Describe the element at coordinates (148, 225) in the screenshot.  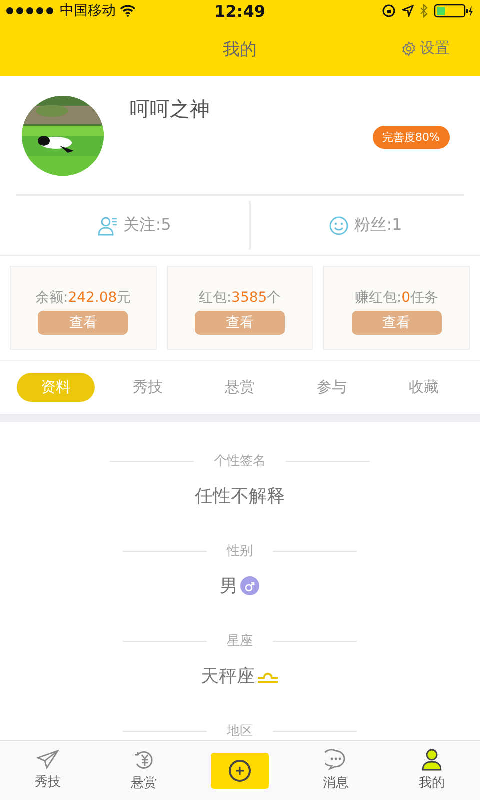
I see `stat-label: 关注:5` at that location.